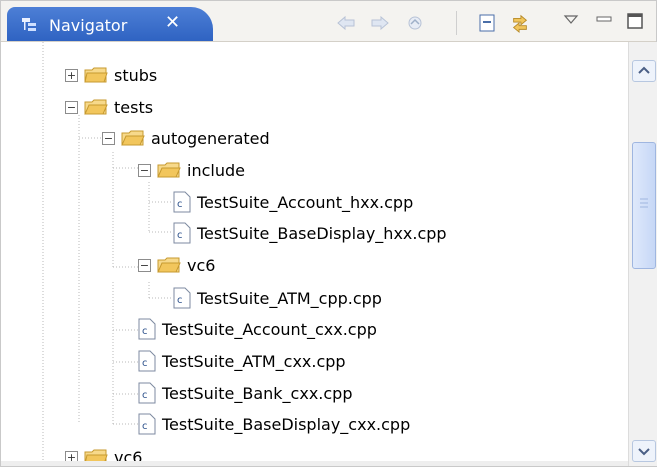 This screenshot has height=467, width=657. What do you see at coordinates (109, 107) in the screenshot?
I see `tree-item-tests: − tests` at bounding box center [109, 107].